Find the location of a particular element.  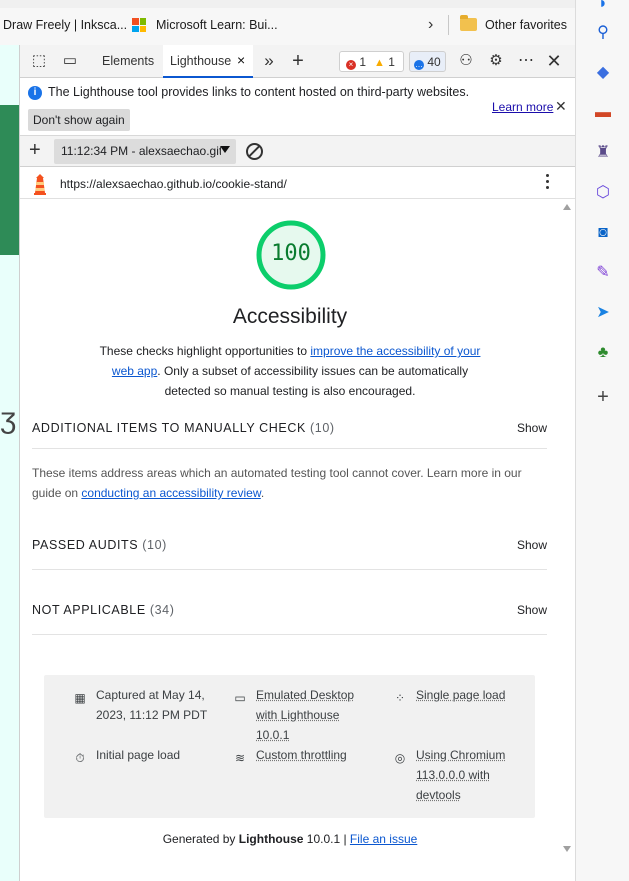

chevron-right-icon: › is located at coordinates (430, 25).